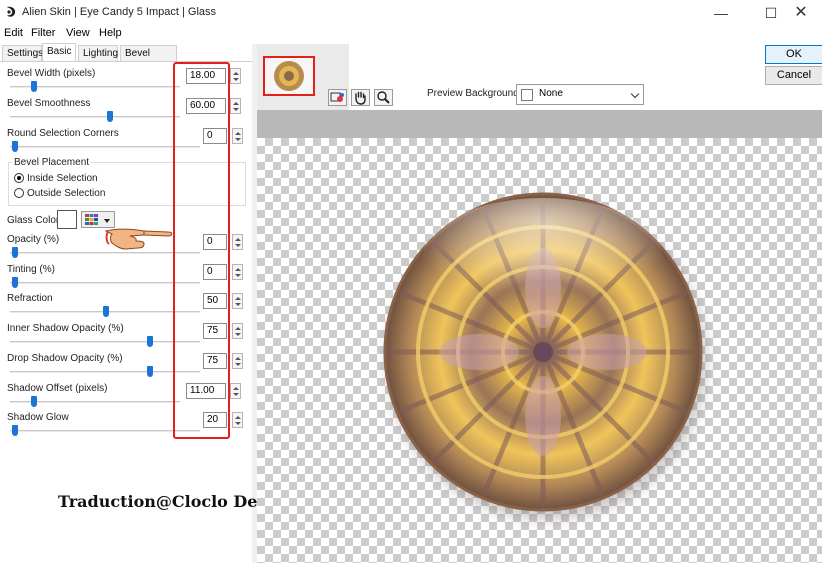 This screenshot has height=563, width=822. Describe the element at coordinates (67, 219) in the screenshot. I see `glass-color-swatch` at that location.